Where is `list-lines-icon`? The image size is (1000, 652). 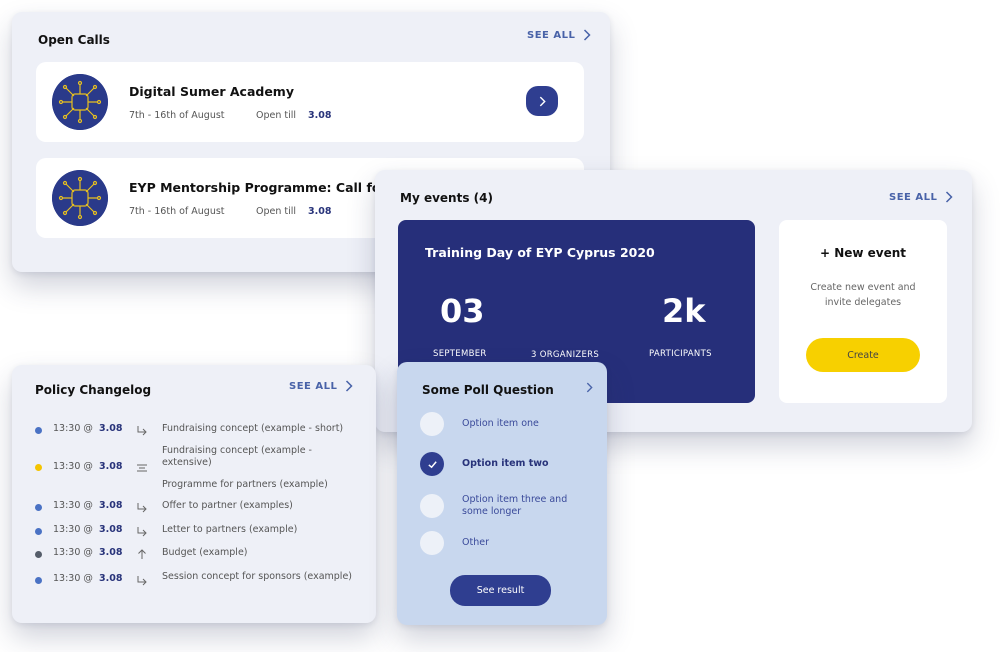
list-lines-icon is located at coordinates (142, 468).